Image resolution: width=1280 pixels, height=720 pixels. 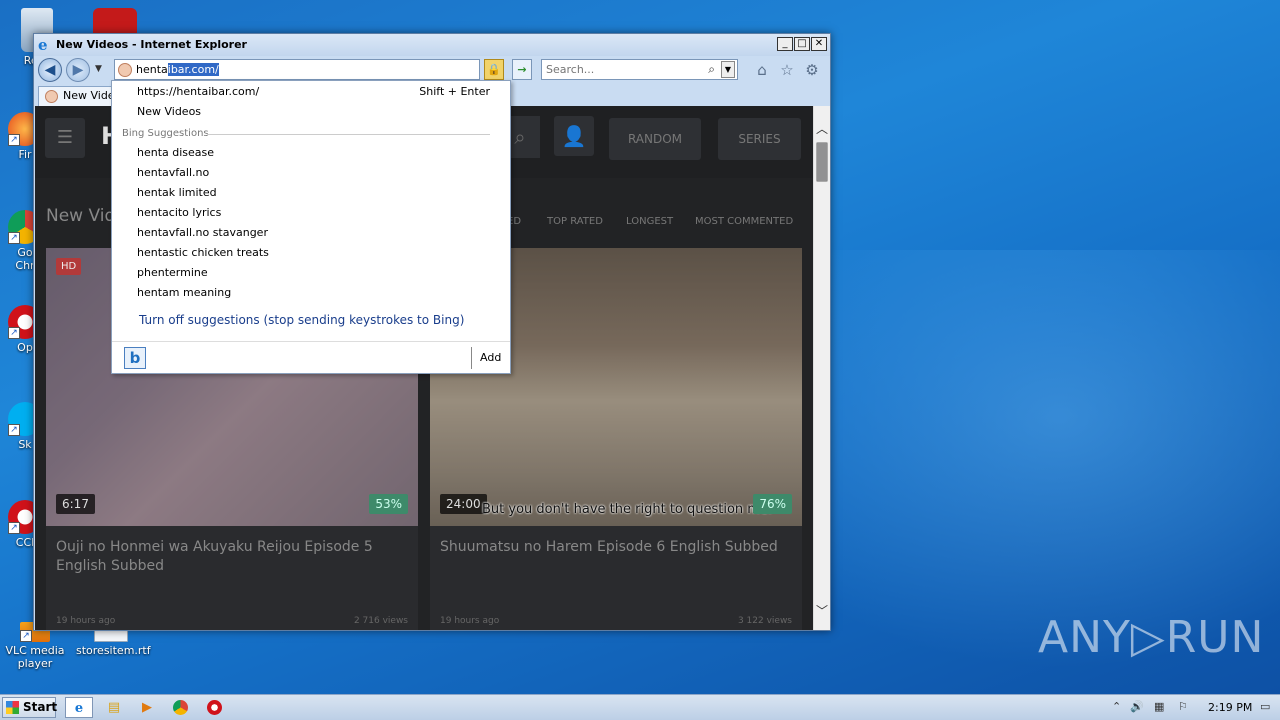 What do you see at coordinates (1230, 707) in the screenshot?
I see `clock: 2:19 PM` at bounding box center [1230, 707].